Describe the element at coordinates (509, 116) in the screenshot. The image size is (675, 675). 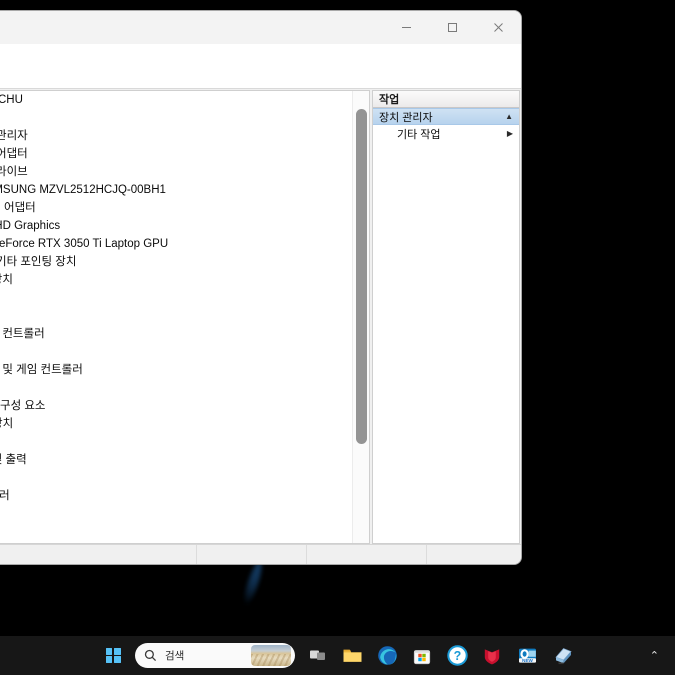
I see `chevron-up-icon: ▲` at that location.